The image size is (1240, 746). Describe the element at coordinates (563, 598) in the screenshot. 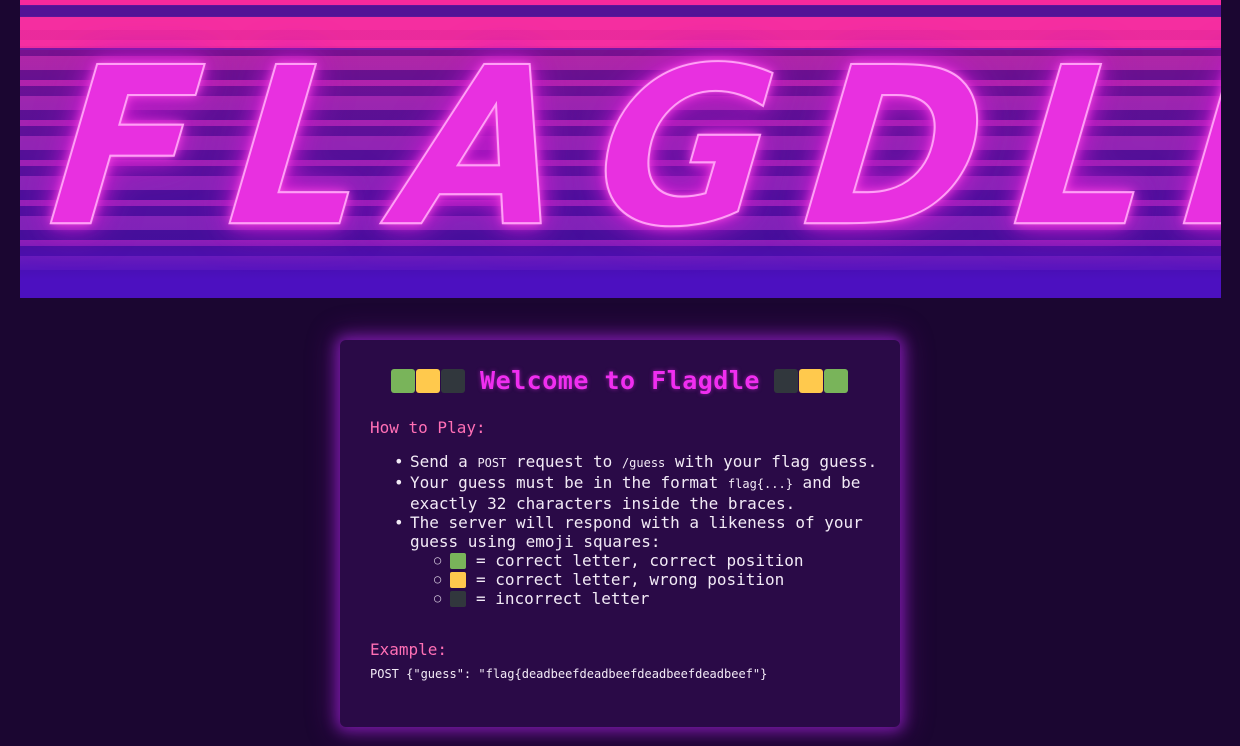

I see `legend-text: = incorrect letter` at that location.